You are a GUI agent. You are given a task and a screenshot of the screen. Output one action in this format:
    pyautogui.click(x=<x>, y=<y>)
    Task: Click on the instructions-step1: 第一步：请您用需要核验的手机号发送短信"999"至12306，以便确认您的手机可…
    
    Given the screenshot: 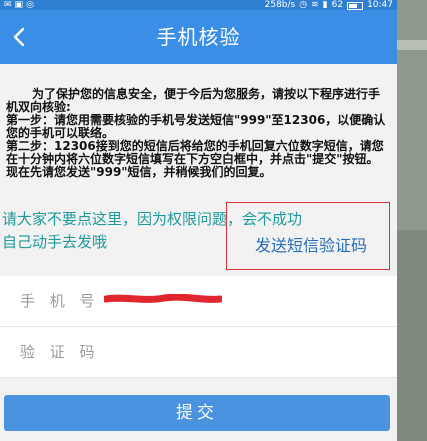 What is the action you would take?
    pyautogui.click(x=196, y=126)
    